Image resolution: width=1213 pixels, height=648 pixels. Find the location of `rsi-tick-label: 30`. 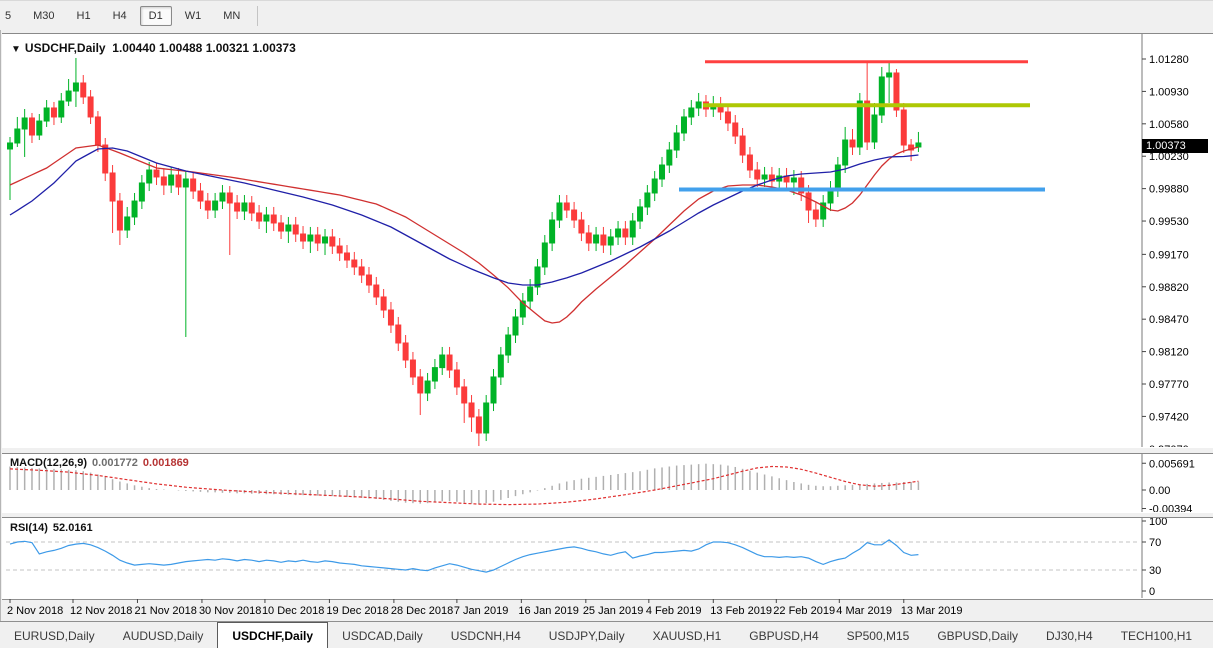

rsi-tick-label: 30 is located at coordinates (1155, 571).